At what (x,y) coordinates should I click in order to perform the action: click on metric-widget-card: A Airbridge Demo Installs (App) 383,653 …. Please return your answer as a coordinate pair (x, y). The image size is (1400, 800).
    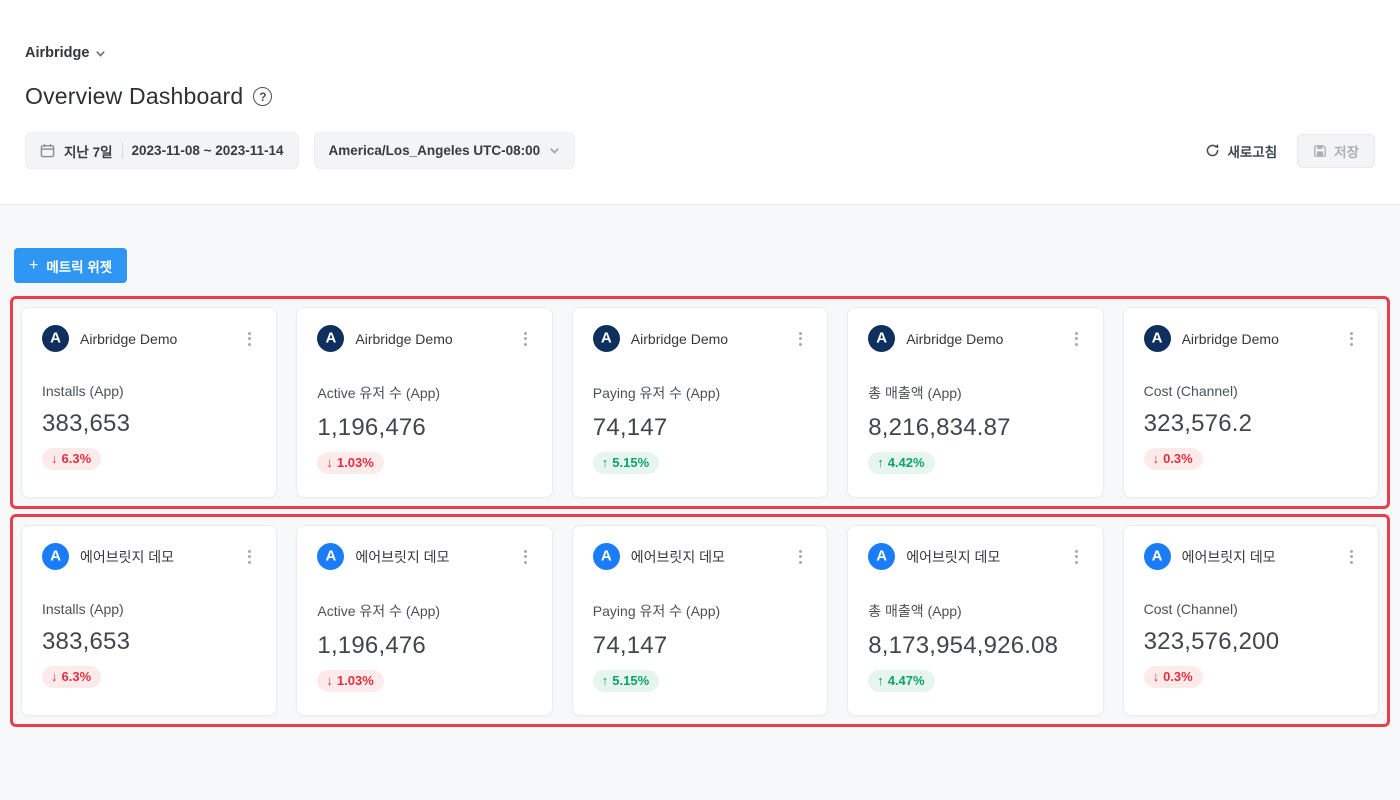
    Looking at the image, I should click on (149, 402).